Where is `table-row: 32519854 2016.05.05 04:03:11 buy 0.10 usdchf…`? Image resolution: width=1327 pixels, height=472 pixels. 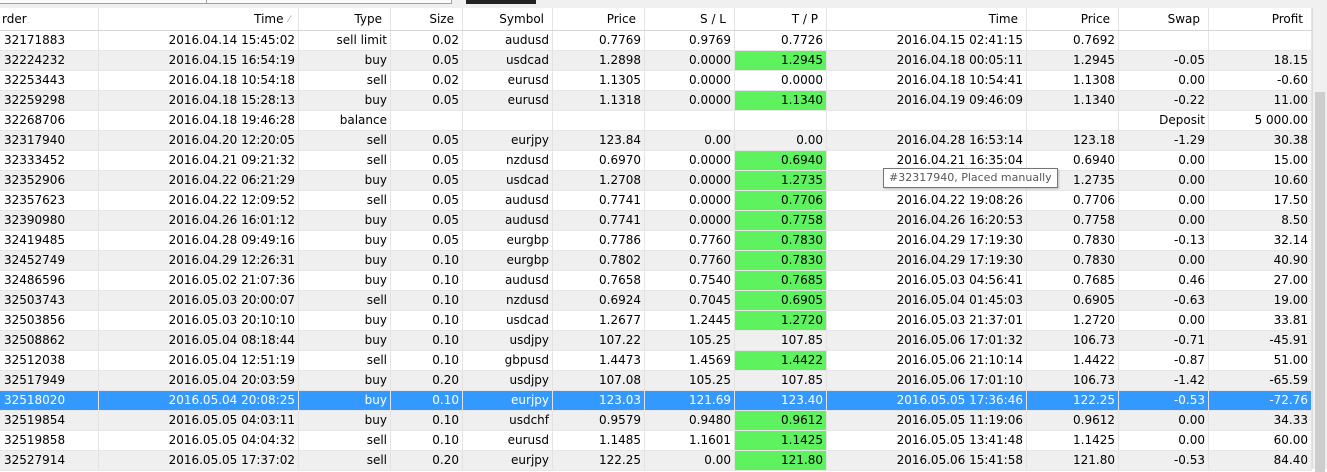
table-row: 32519854 2016.05.05 04:03:11 buy 0.10 usdchf… is located at coordinates (656, 421).